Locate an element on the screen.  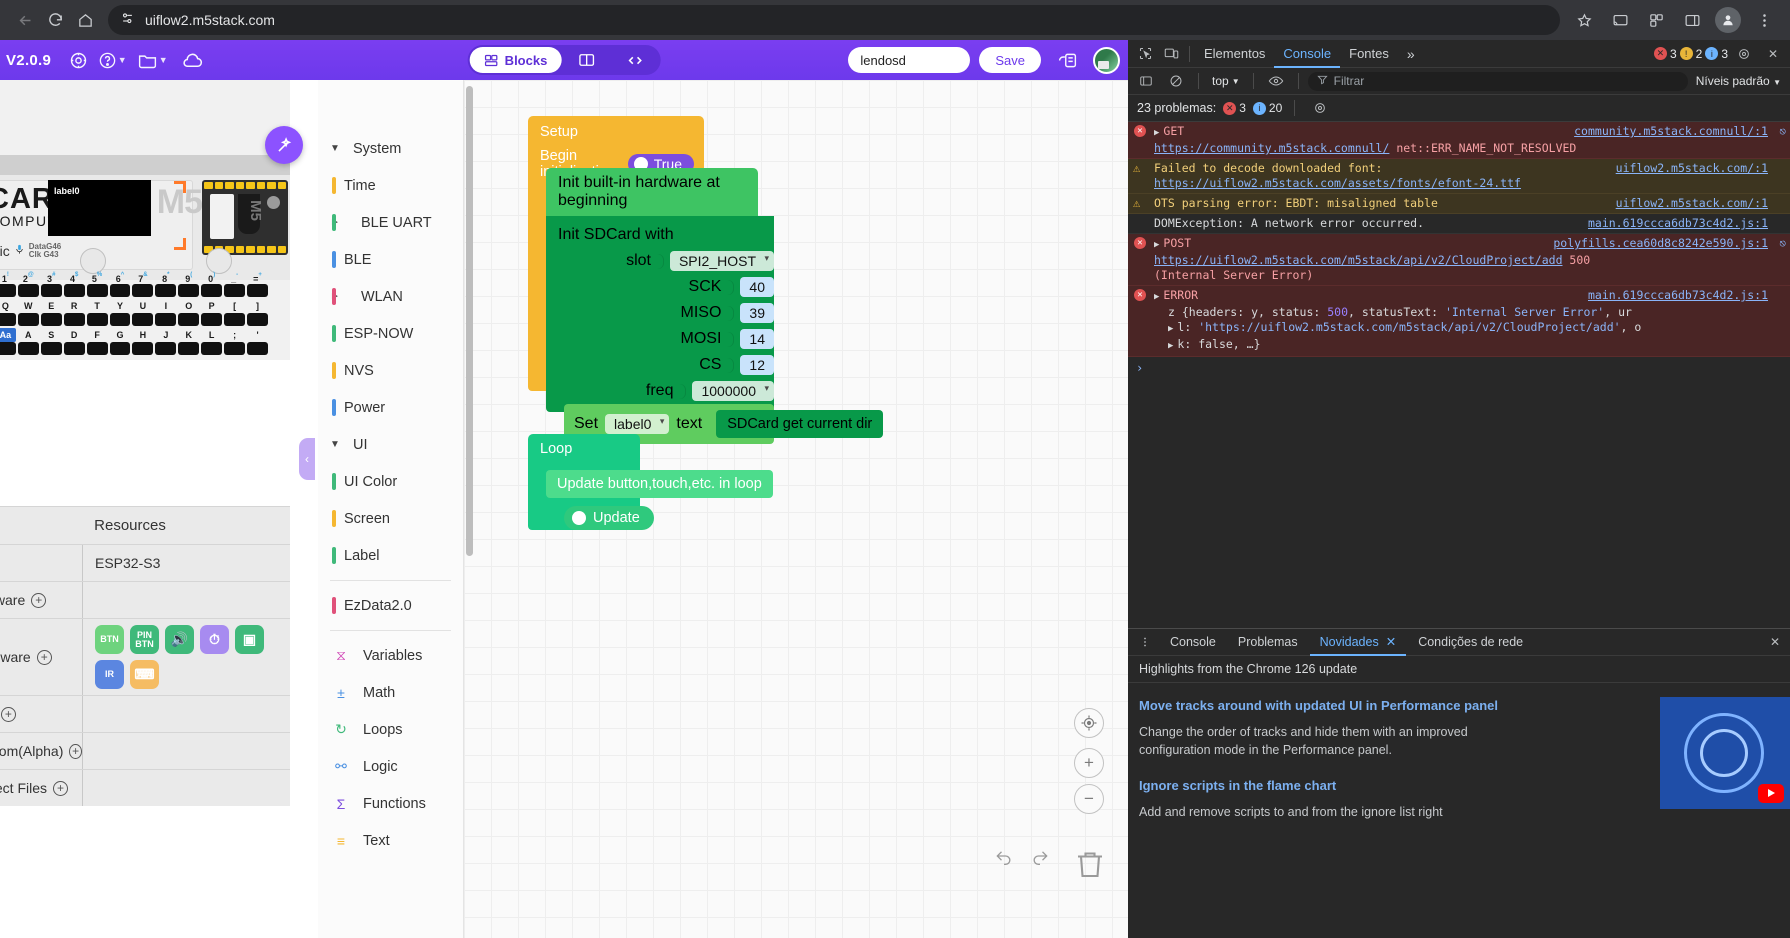
tab-console: Console is located at coordinates (1307, 54).